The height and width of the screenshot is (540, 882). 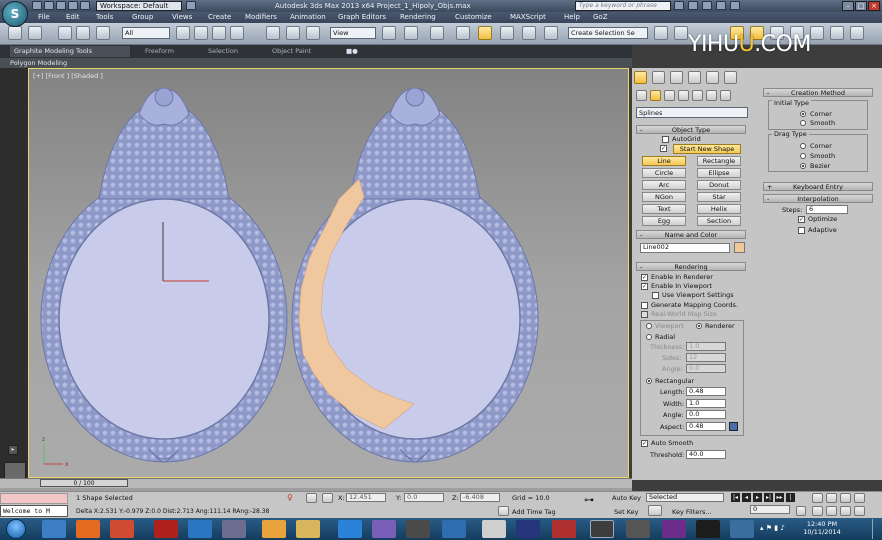 What do you see at coordinates (608, 33) in the screenshot?
I see `named-selection-set-dropdown: Create Selection Se` at bounding box center [608, 33].